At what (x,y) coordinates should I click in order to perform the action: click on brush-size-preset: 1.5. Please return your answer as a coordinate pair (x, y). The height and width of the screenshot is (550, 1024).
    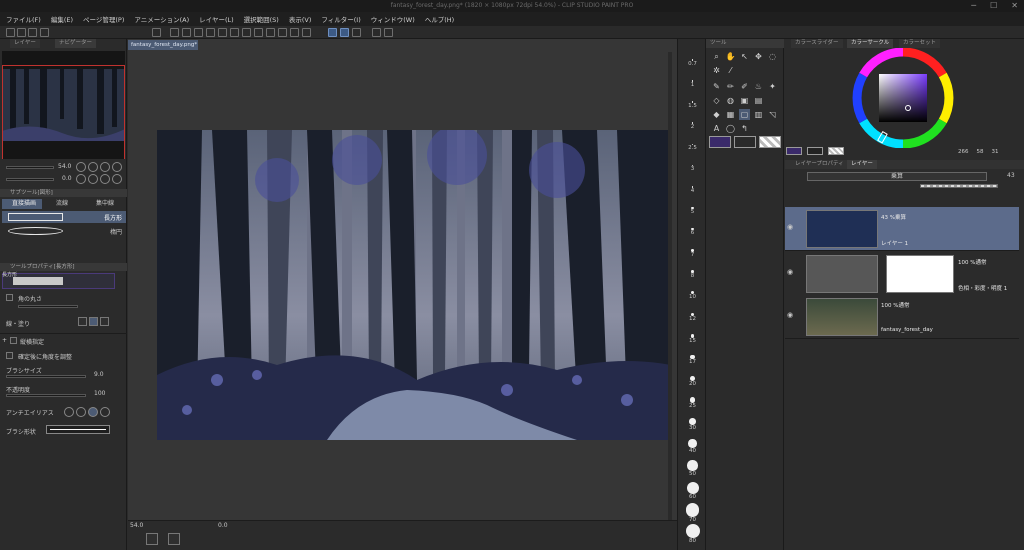
    Looking at the image, I should click on (692, 105).